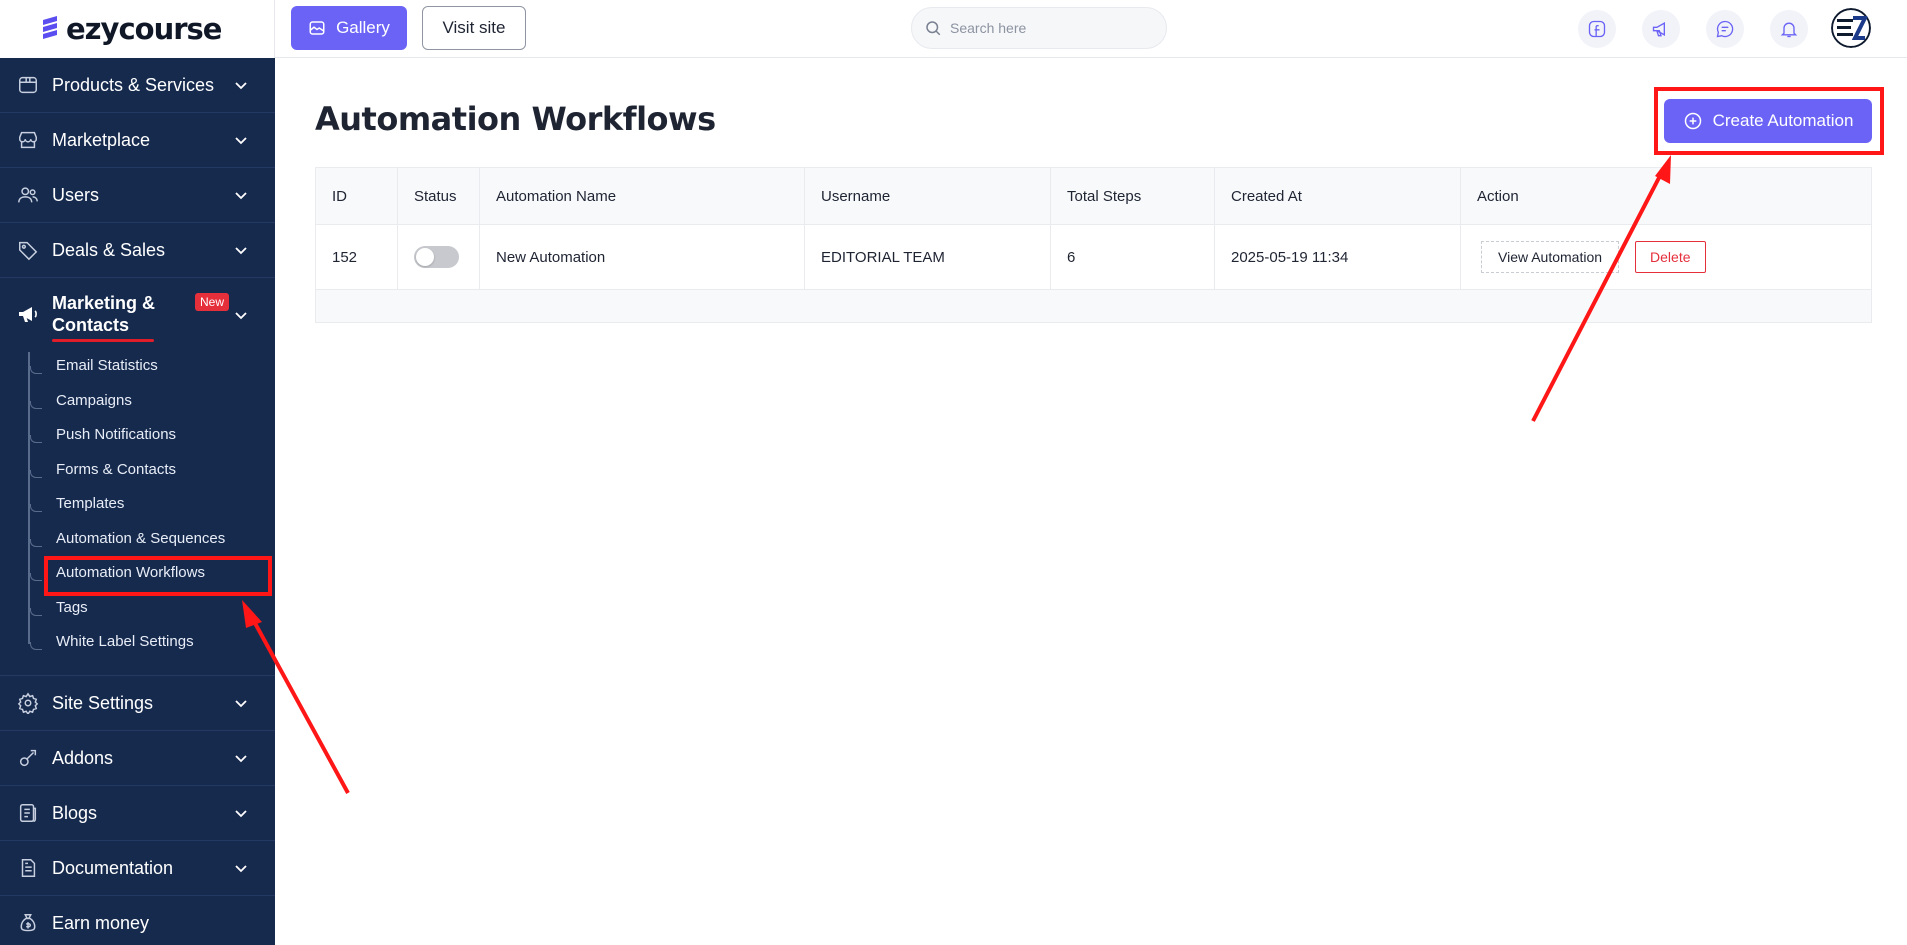 The height and width of the screenshot is (945, 1907). Describe the element at coordinates (1133, 196) in the screenshot. I see `header-total-steps: Total Steps` at that location.